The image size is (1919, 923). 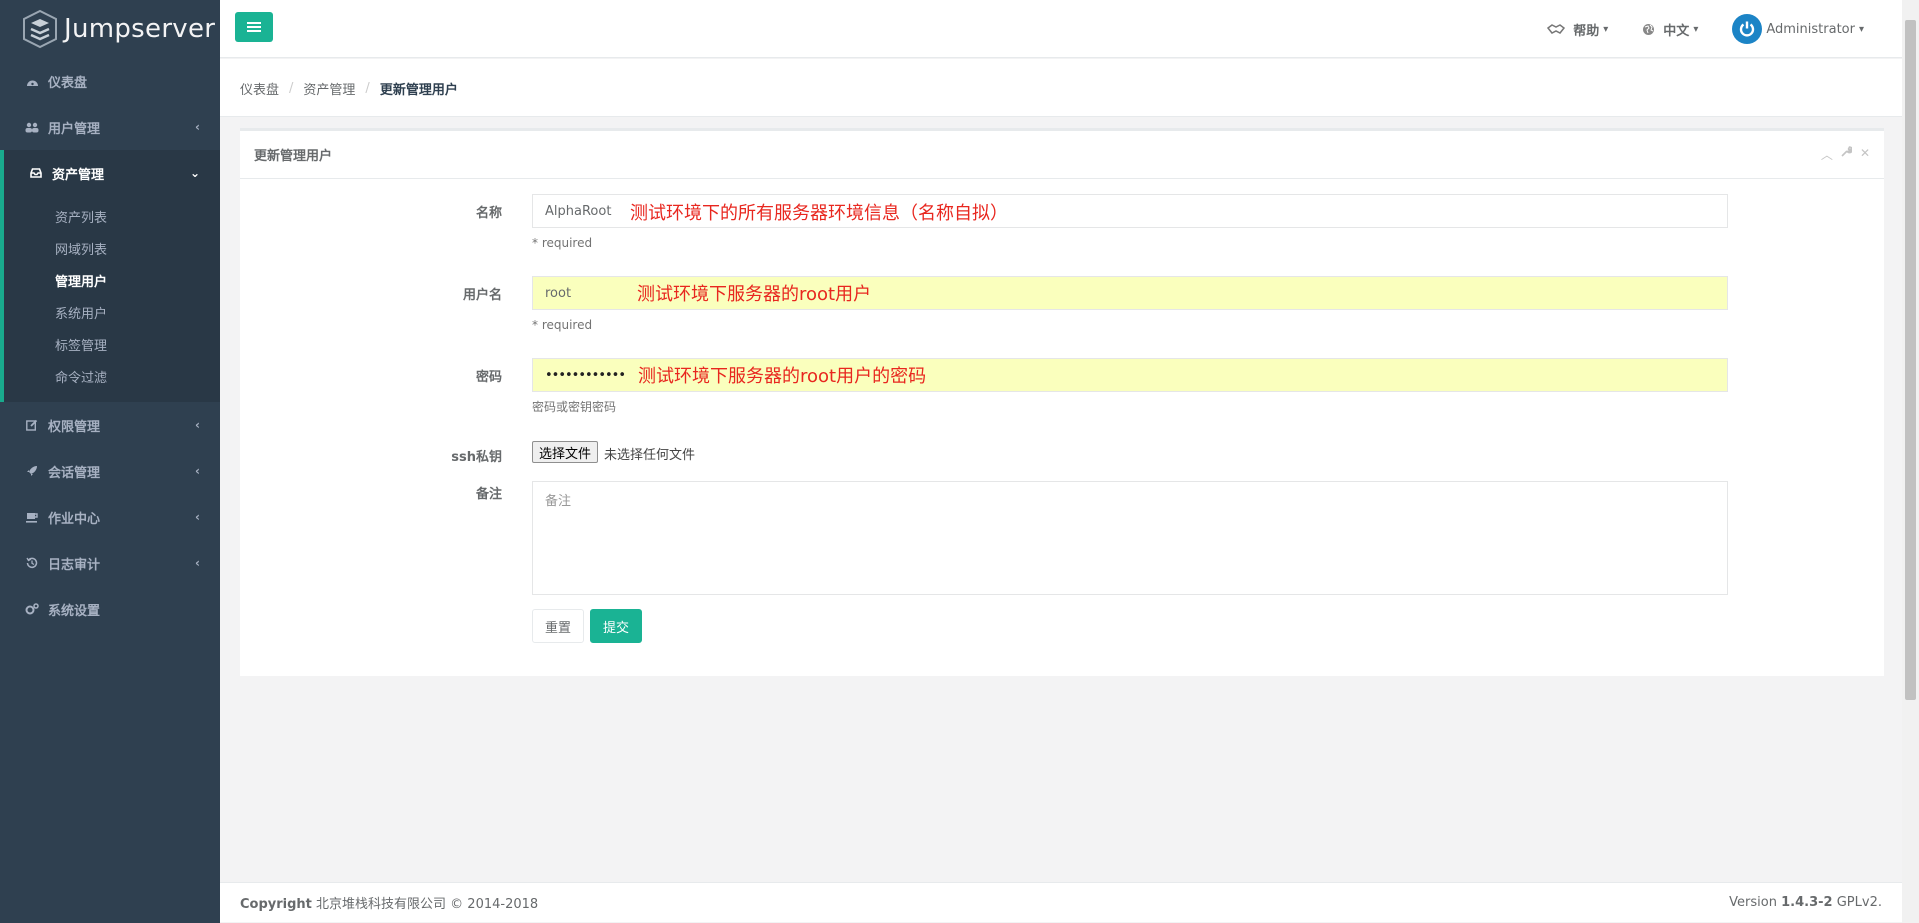 I want to click on subnav-item-domain-list: 网域列表, so click(x=112, y=248).